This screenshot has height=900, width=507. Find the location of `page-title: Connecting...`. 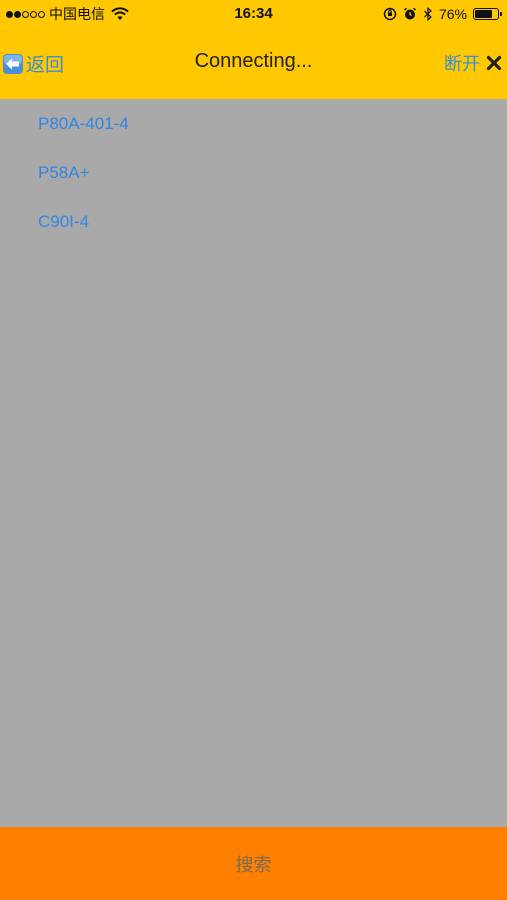

page-title: Connecting... is located at coordinates (253, 61).